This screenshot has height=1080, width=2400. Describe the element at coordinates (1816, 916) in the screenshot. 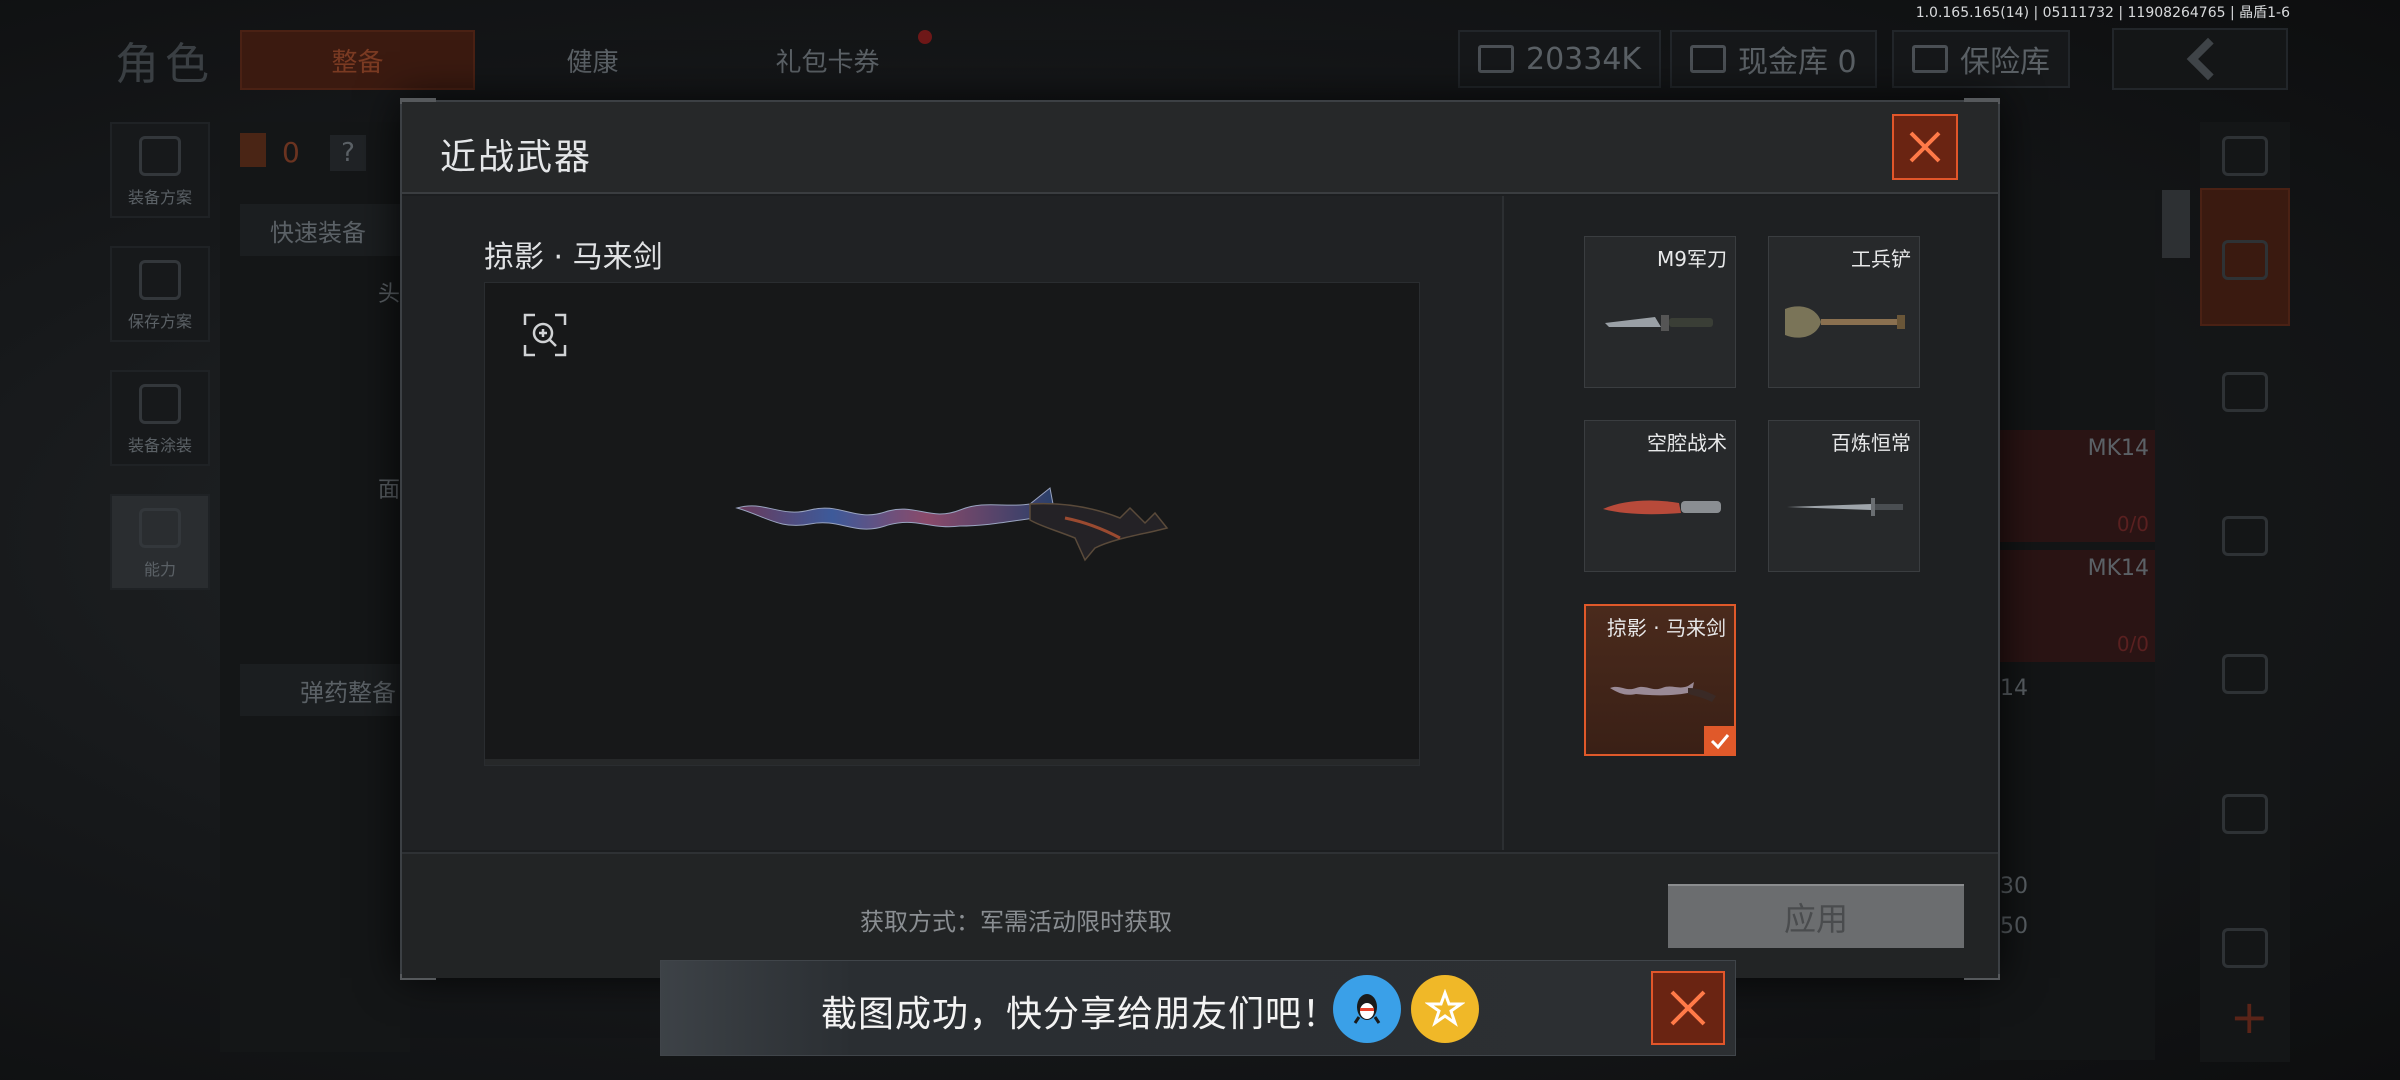

I see `apply-button: 应用` at that location.